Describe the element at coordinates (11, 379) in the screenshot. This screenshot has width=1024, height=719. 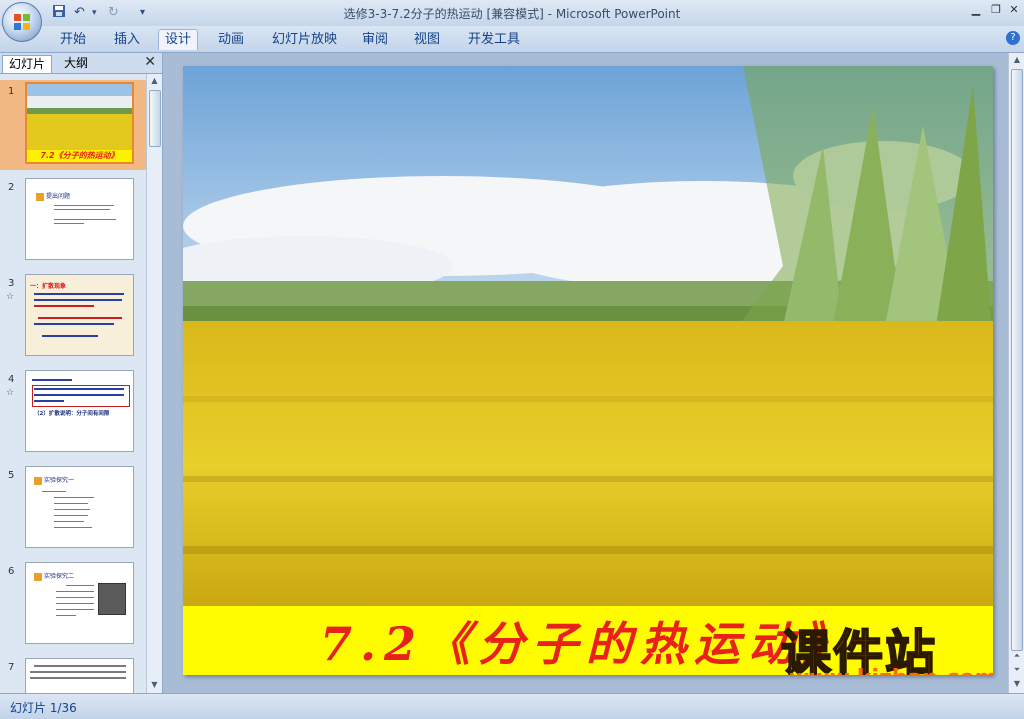
I see `slide-number: 4` at that location.